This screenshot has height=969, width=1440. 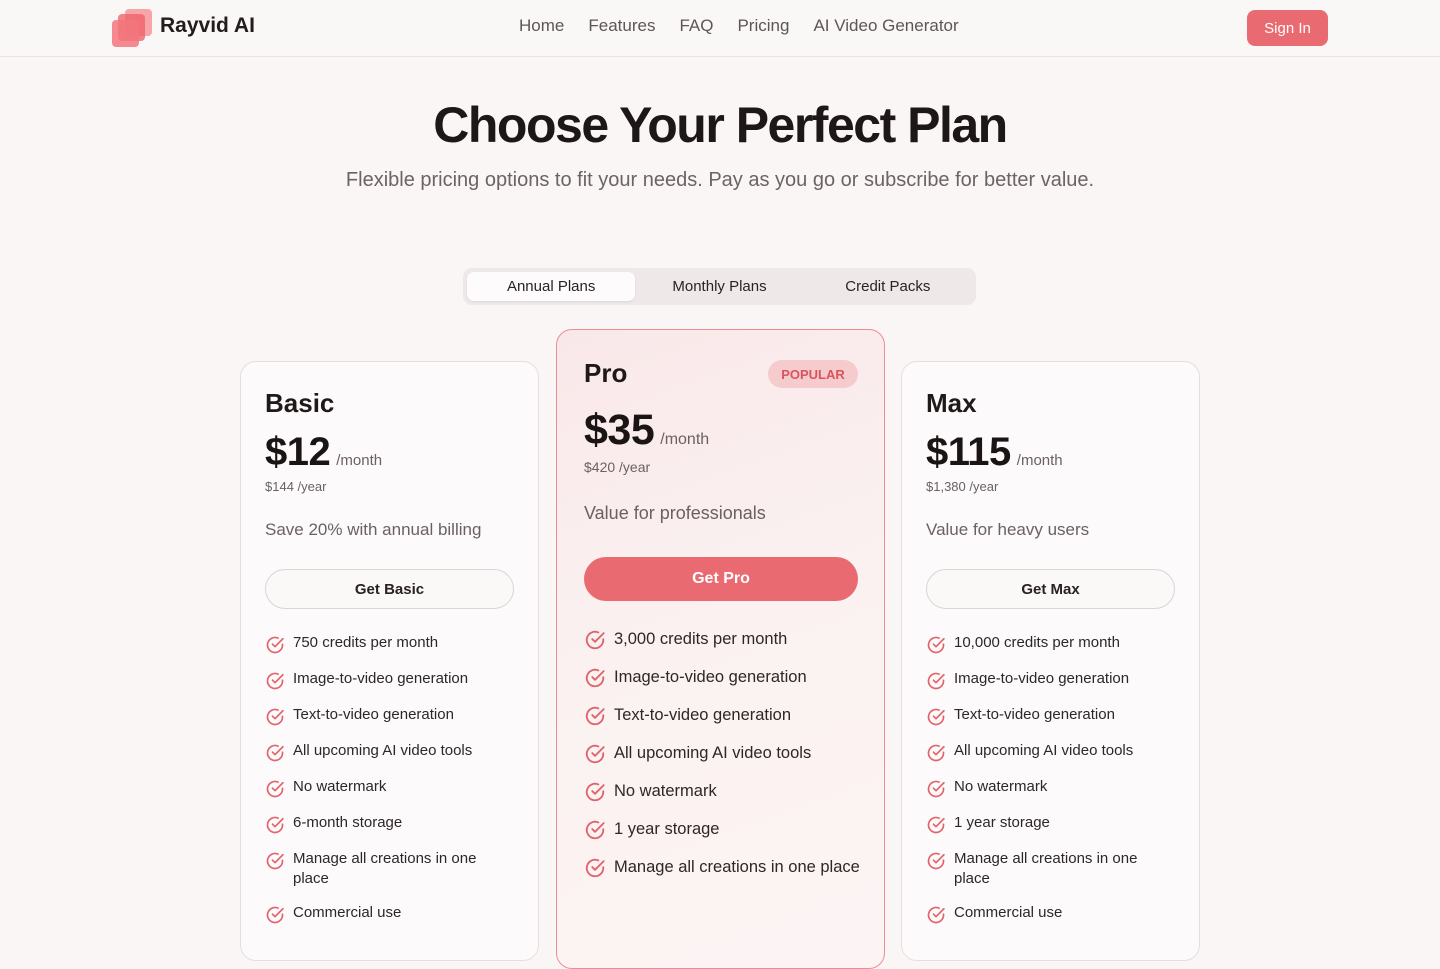 What do you see at coordinates (720, 125) in the screenshot?
I see `page-title: Choose Your Perfect Plan` at bounding box center [720, 125].